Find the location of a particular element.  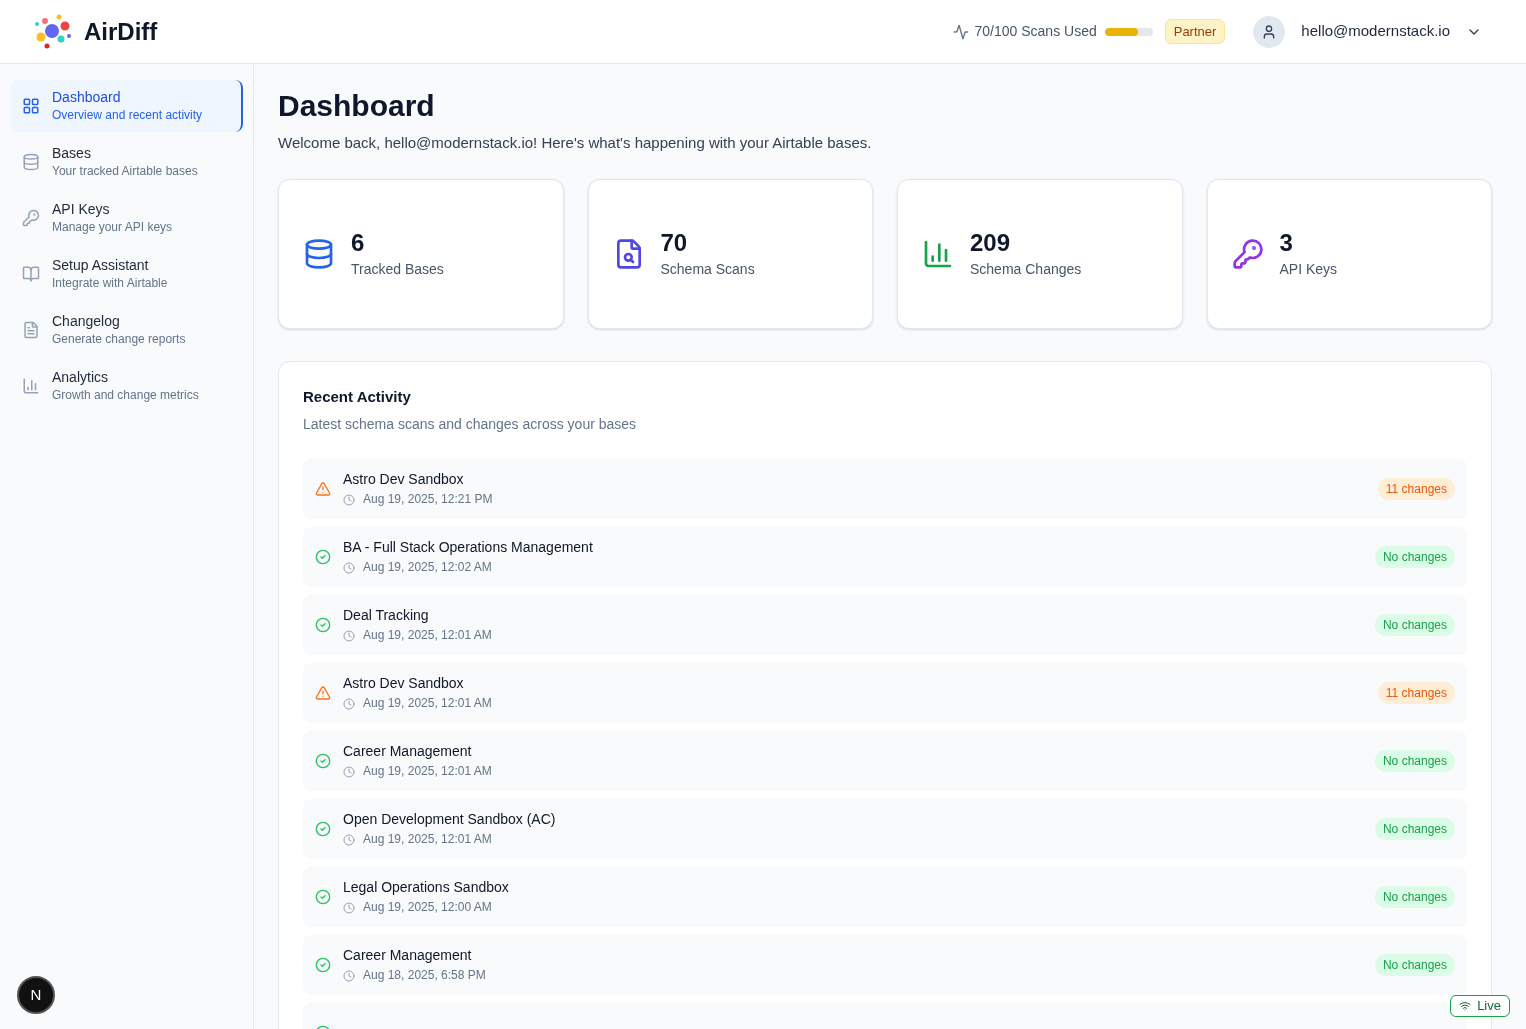

stat-label: Tracked Bases is located at coordinates (397, 269).